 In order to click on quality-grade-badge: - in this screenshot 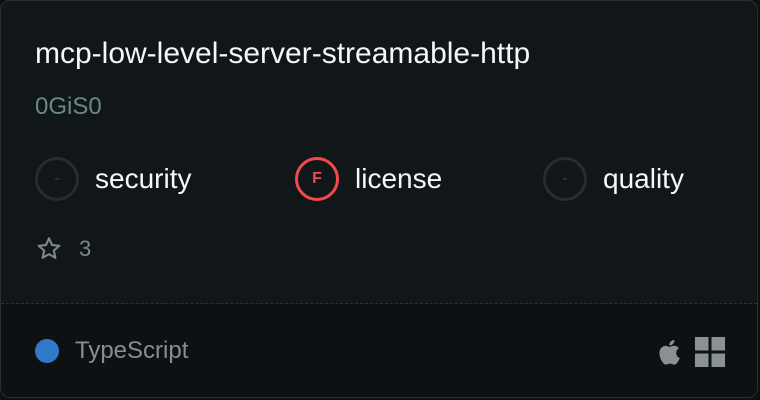, I will do `click(565, 179)`.